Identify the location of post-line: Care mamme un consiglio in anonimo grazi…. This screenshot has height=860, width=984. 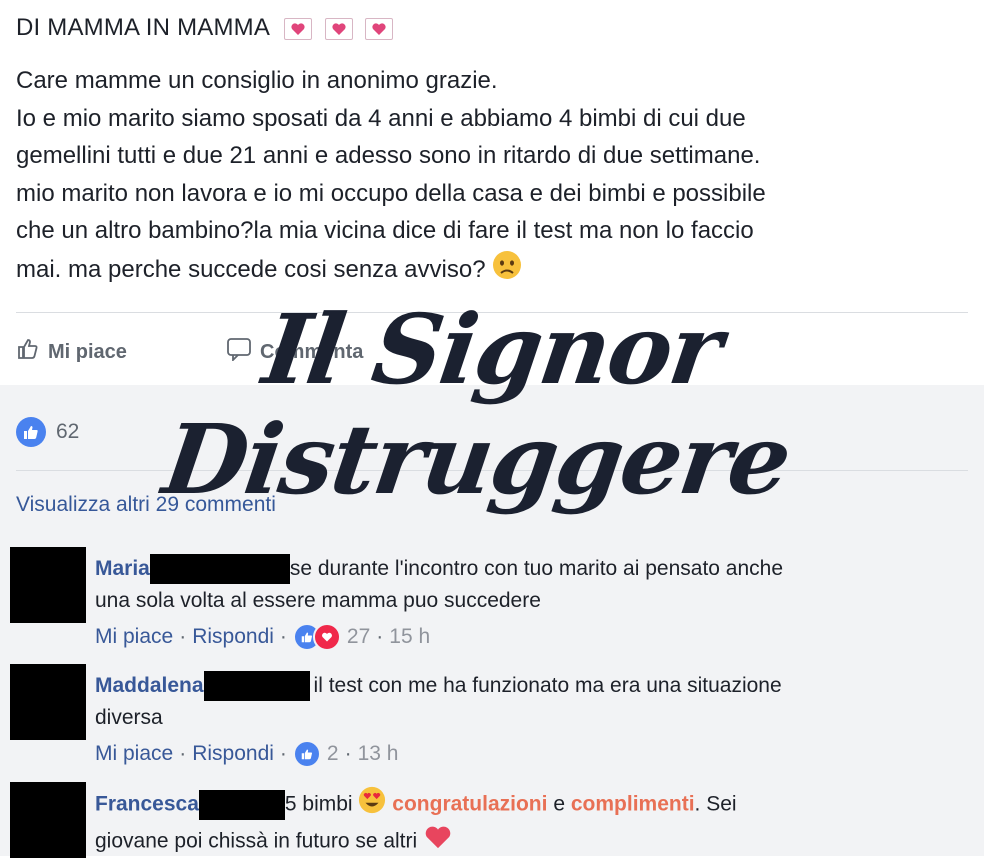
(257, 80).